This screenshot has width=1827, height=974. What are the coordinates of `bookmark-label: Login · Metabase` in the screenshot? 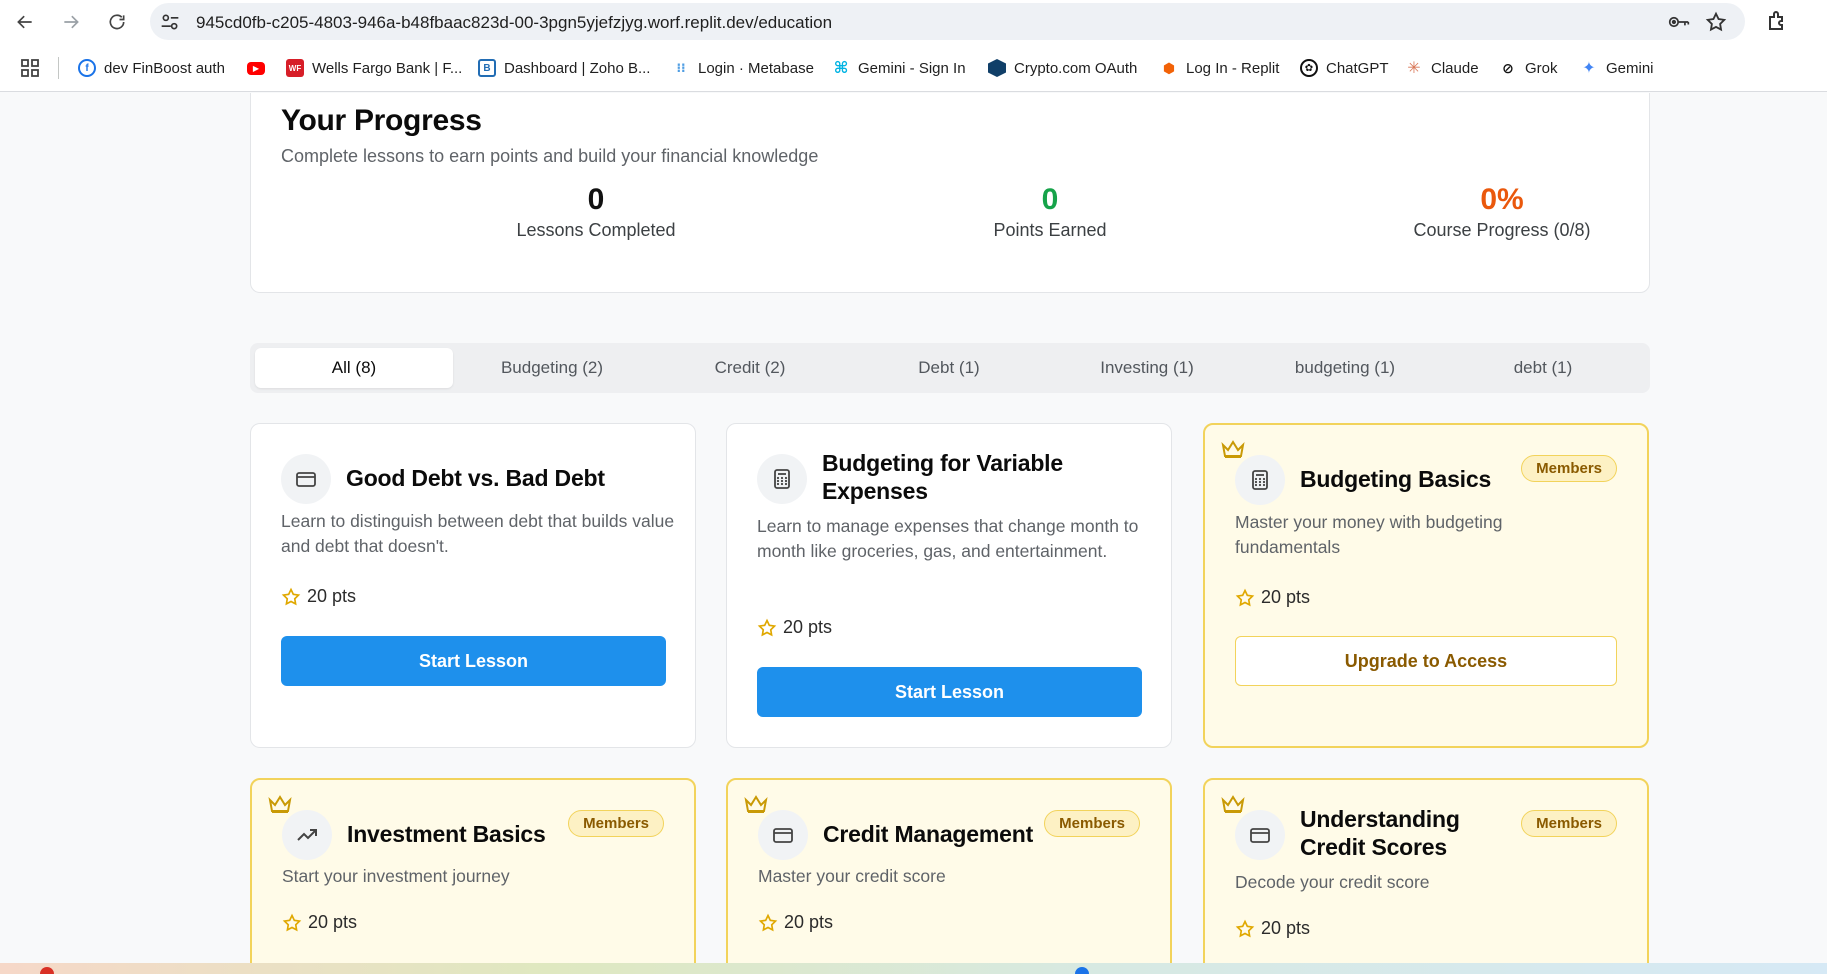 It's located at (756, 68).